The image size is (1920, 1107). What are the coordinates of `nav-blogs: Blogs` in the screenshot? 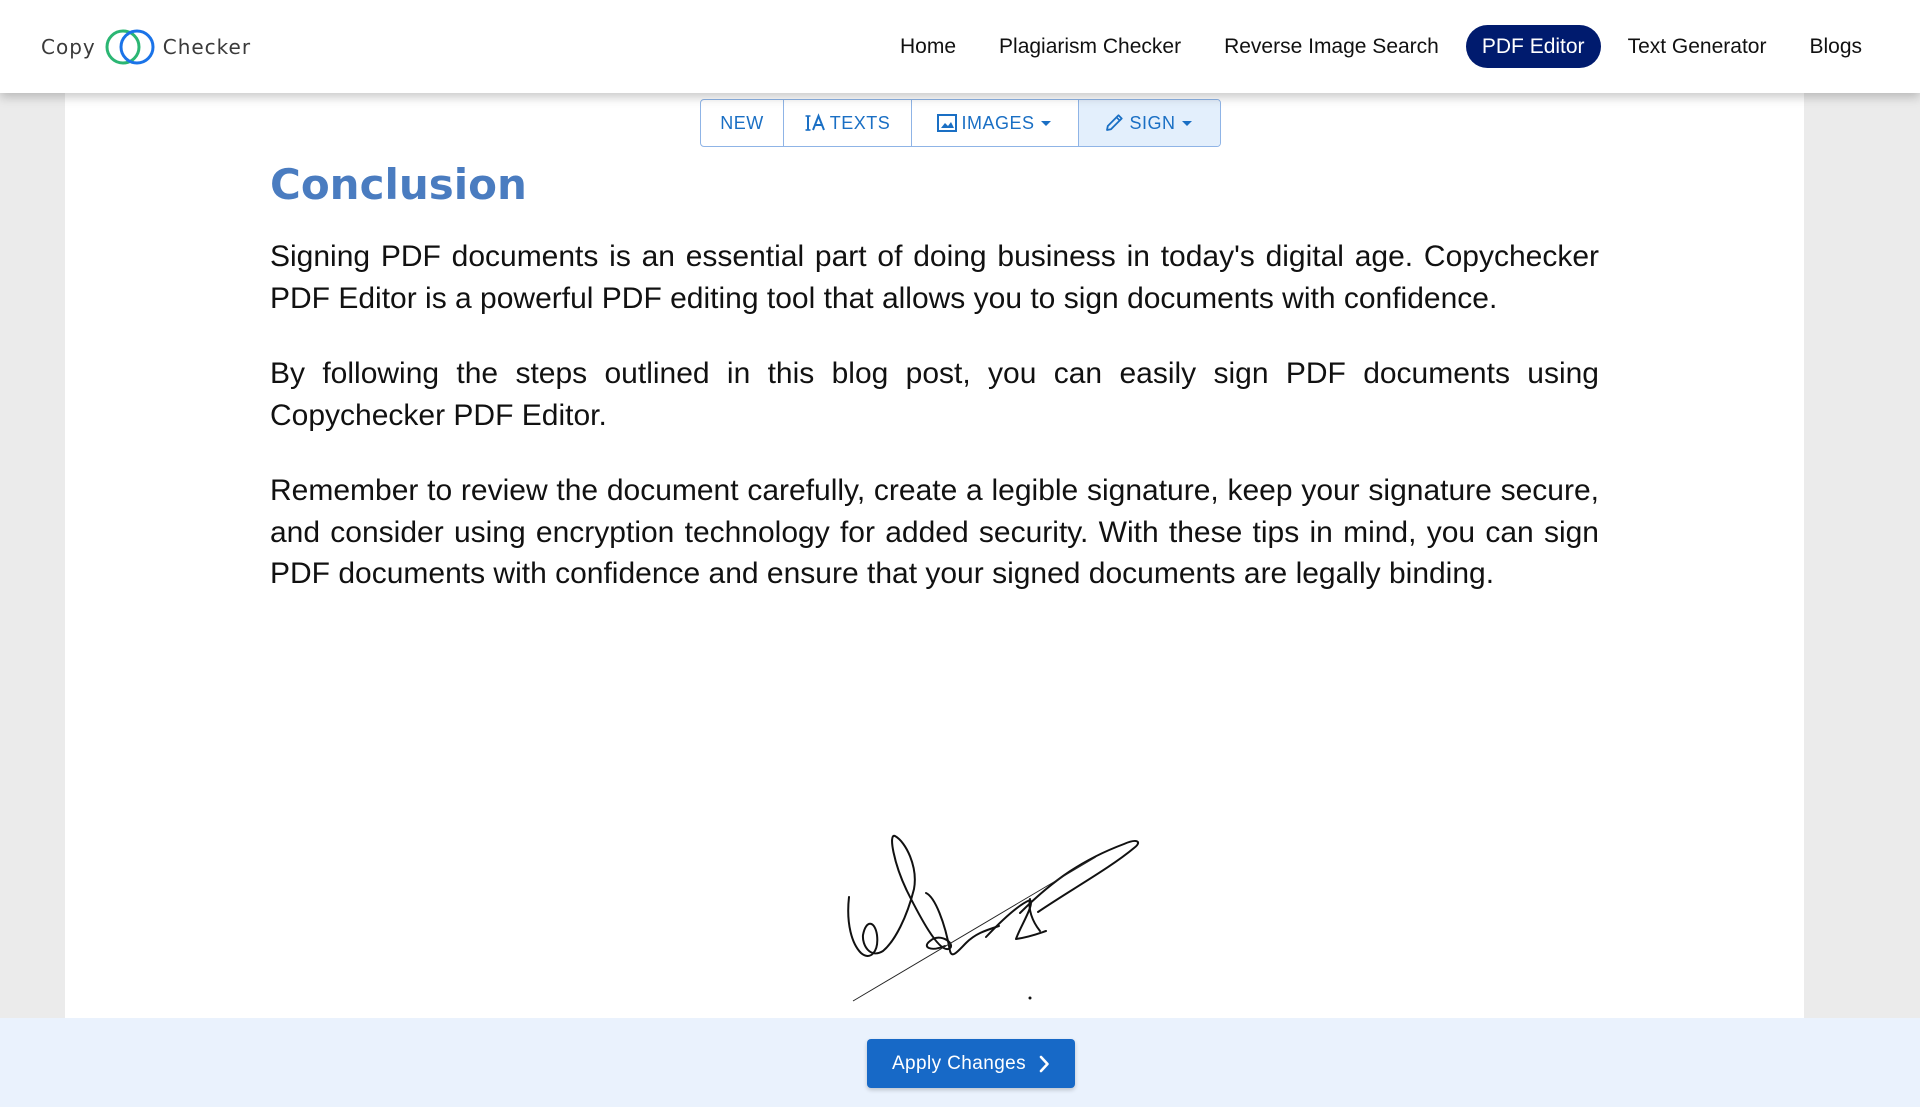 It's located at (1835, 46).